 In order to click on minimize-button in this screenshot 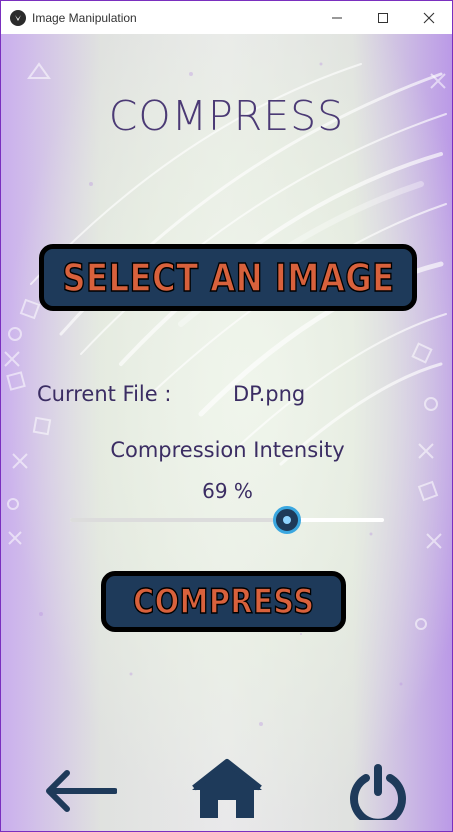, I will do `click(337, 17)`.